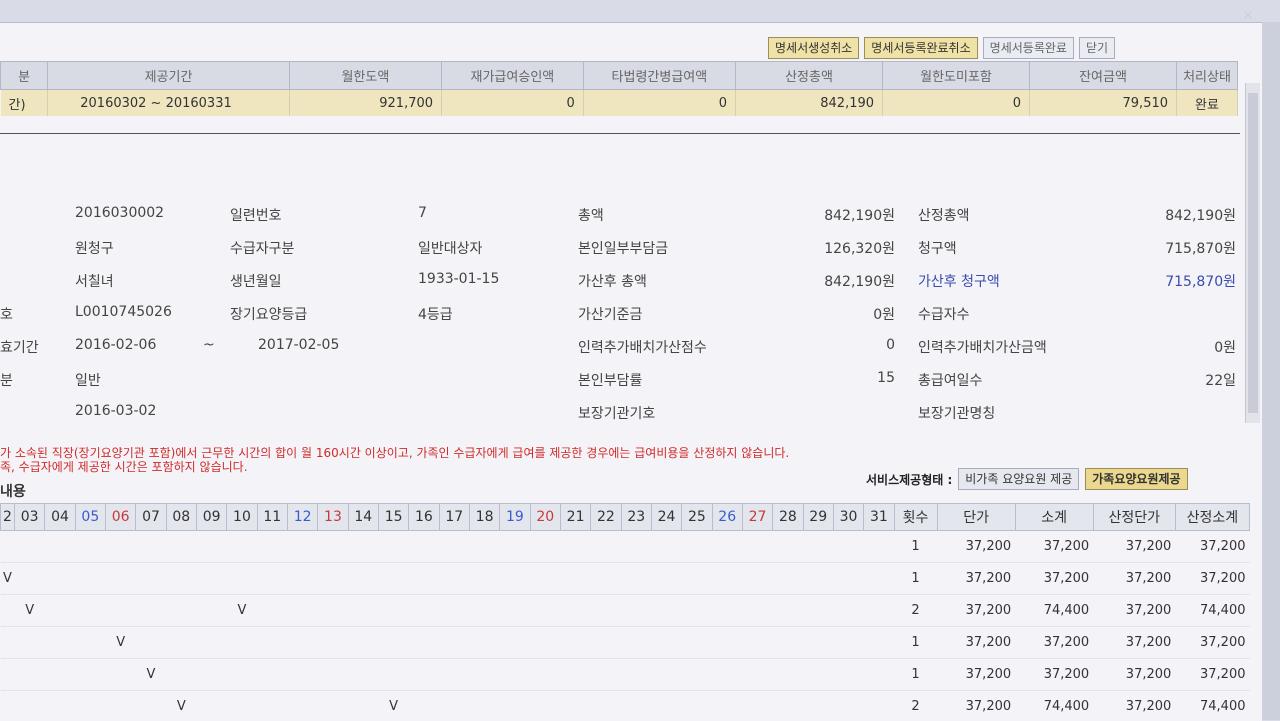 This screenshot has height=721, width=1280. What do you see at coordinates (1028, 48) in the screenshot?
I see `statement-register-complete-button: 명세서등록완료` at bounding box center [1028, 48].